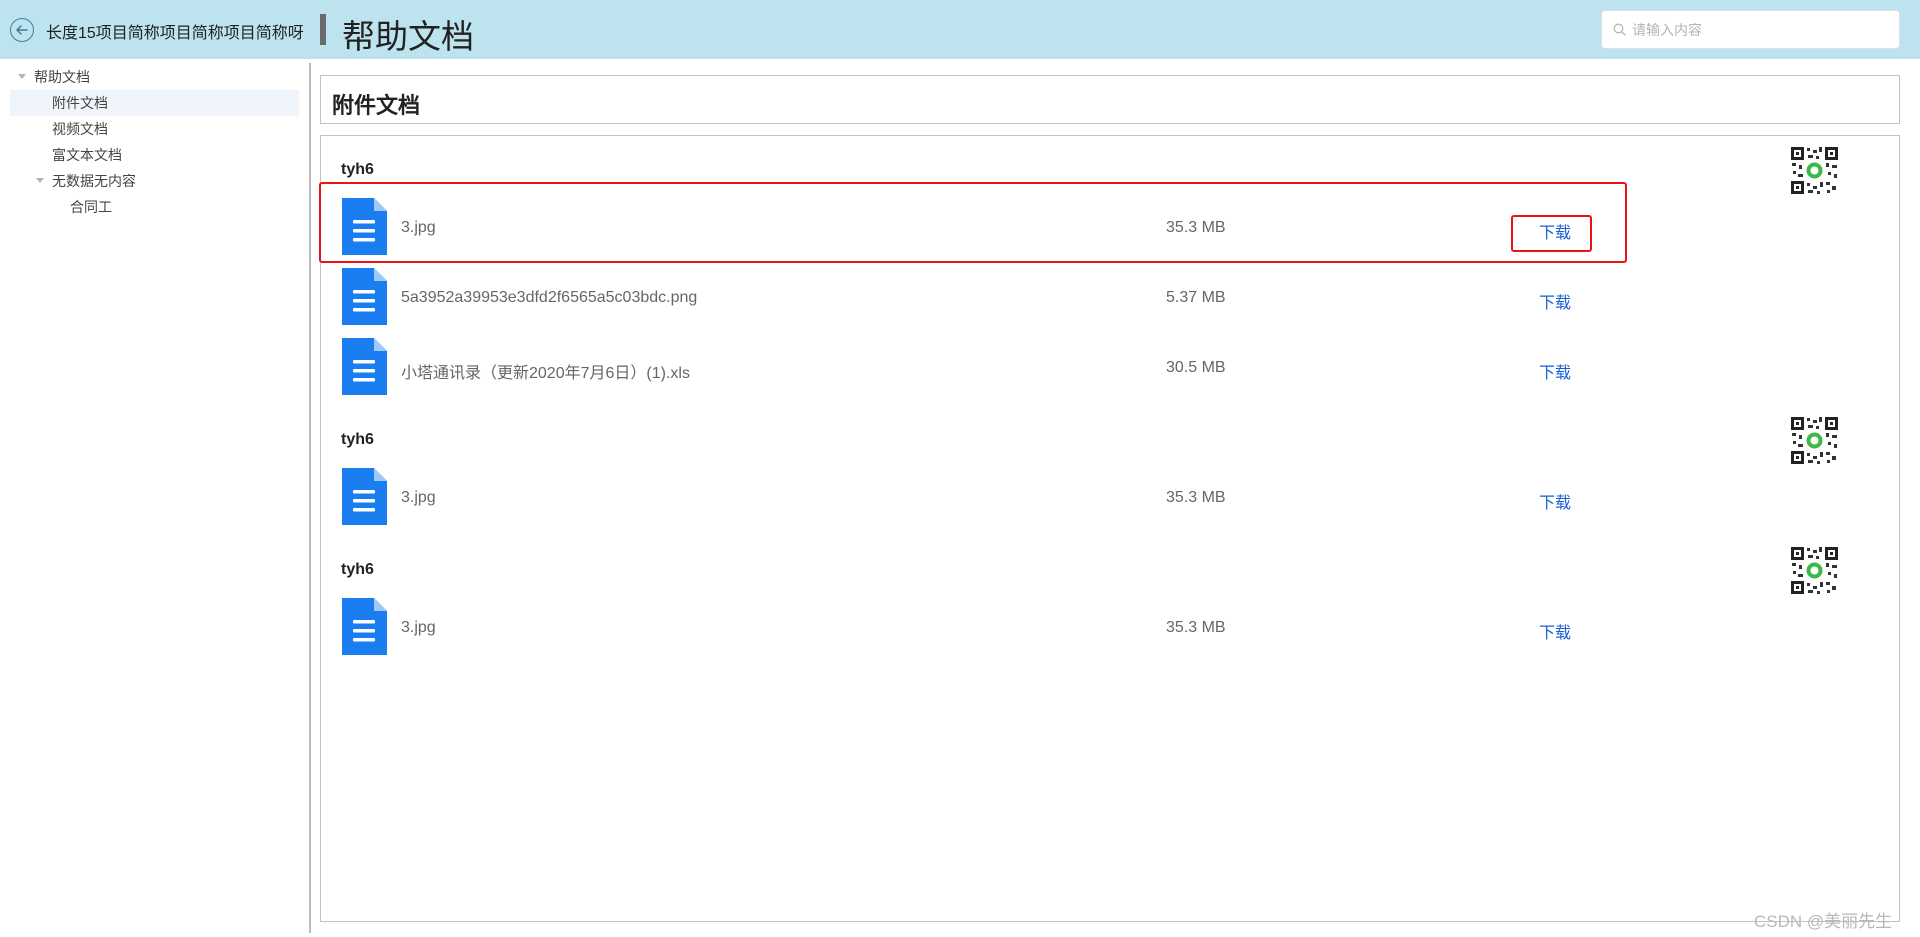 The image size is (1920, 937). What do you see at coordinates (960, 29) in the screenshot?
I see `top-header: 长度15项目简称项目简称项目简称呀 帮助文档` at bounding box center [960, 29].